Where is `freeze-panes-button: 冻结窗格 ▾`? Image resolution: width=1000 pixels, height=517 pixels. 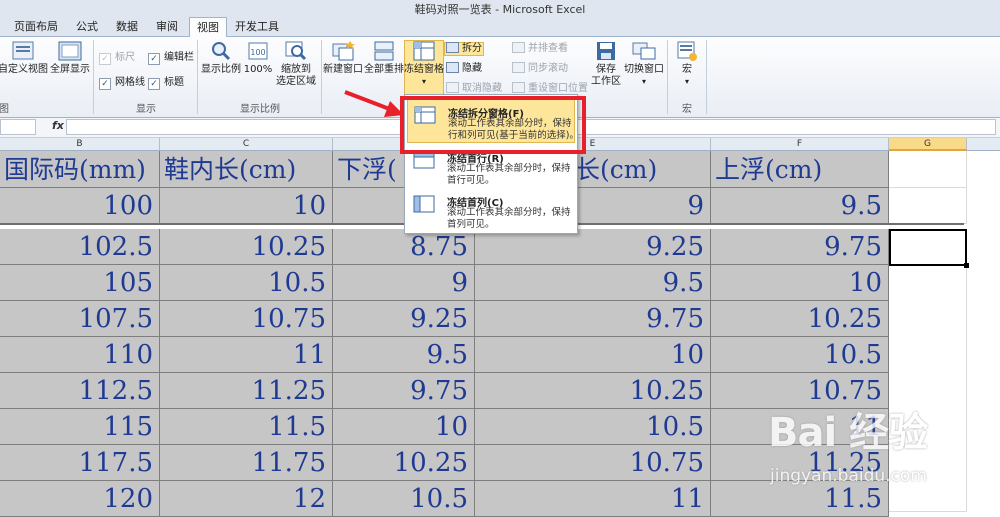 freeze-panes-button: 冻结窗格 ▾ is located at coordinates (424, 64).